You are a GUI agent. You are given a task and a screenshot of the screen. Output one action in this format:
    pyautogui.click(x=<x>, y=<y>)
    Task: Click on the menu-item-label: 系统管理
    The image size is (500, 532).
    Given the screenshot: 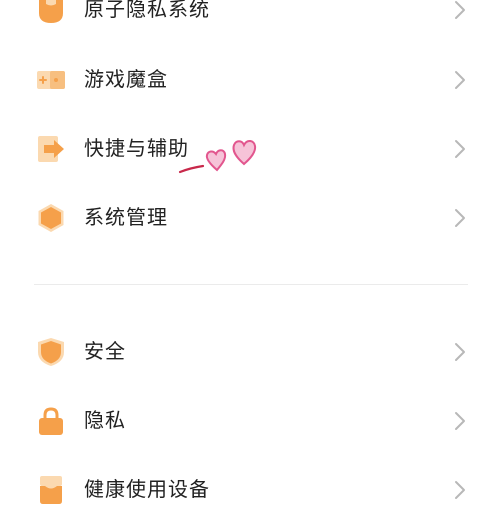 What is the action you would take?
    pyautogui.click(x=126, y=217)
    